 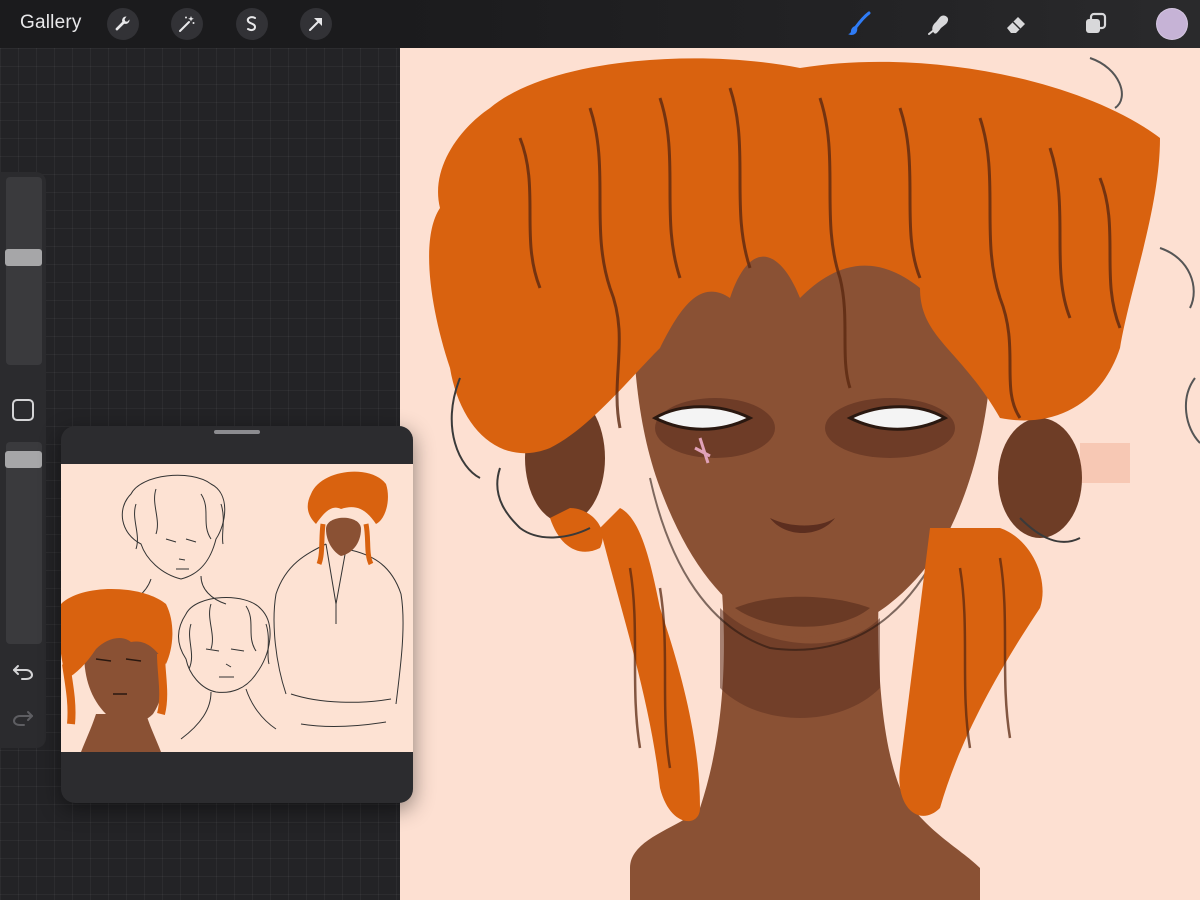 What do you see at coordinates (23, 672) in the screenshot?
I see `undo-icon` at bounding box center [23, 672].